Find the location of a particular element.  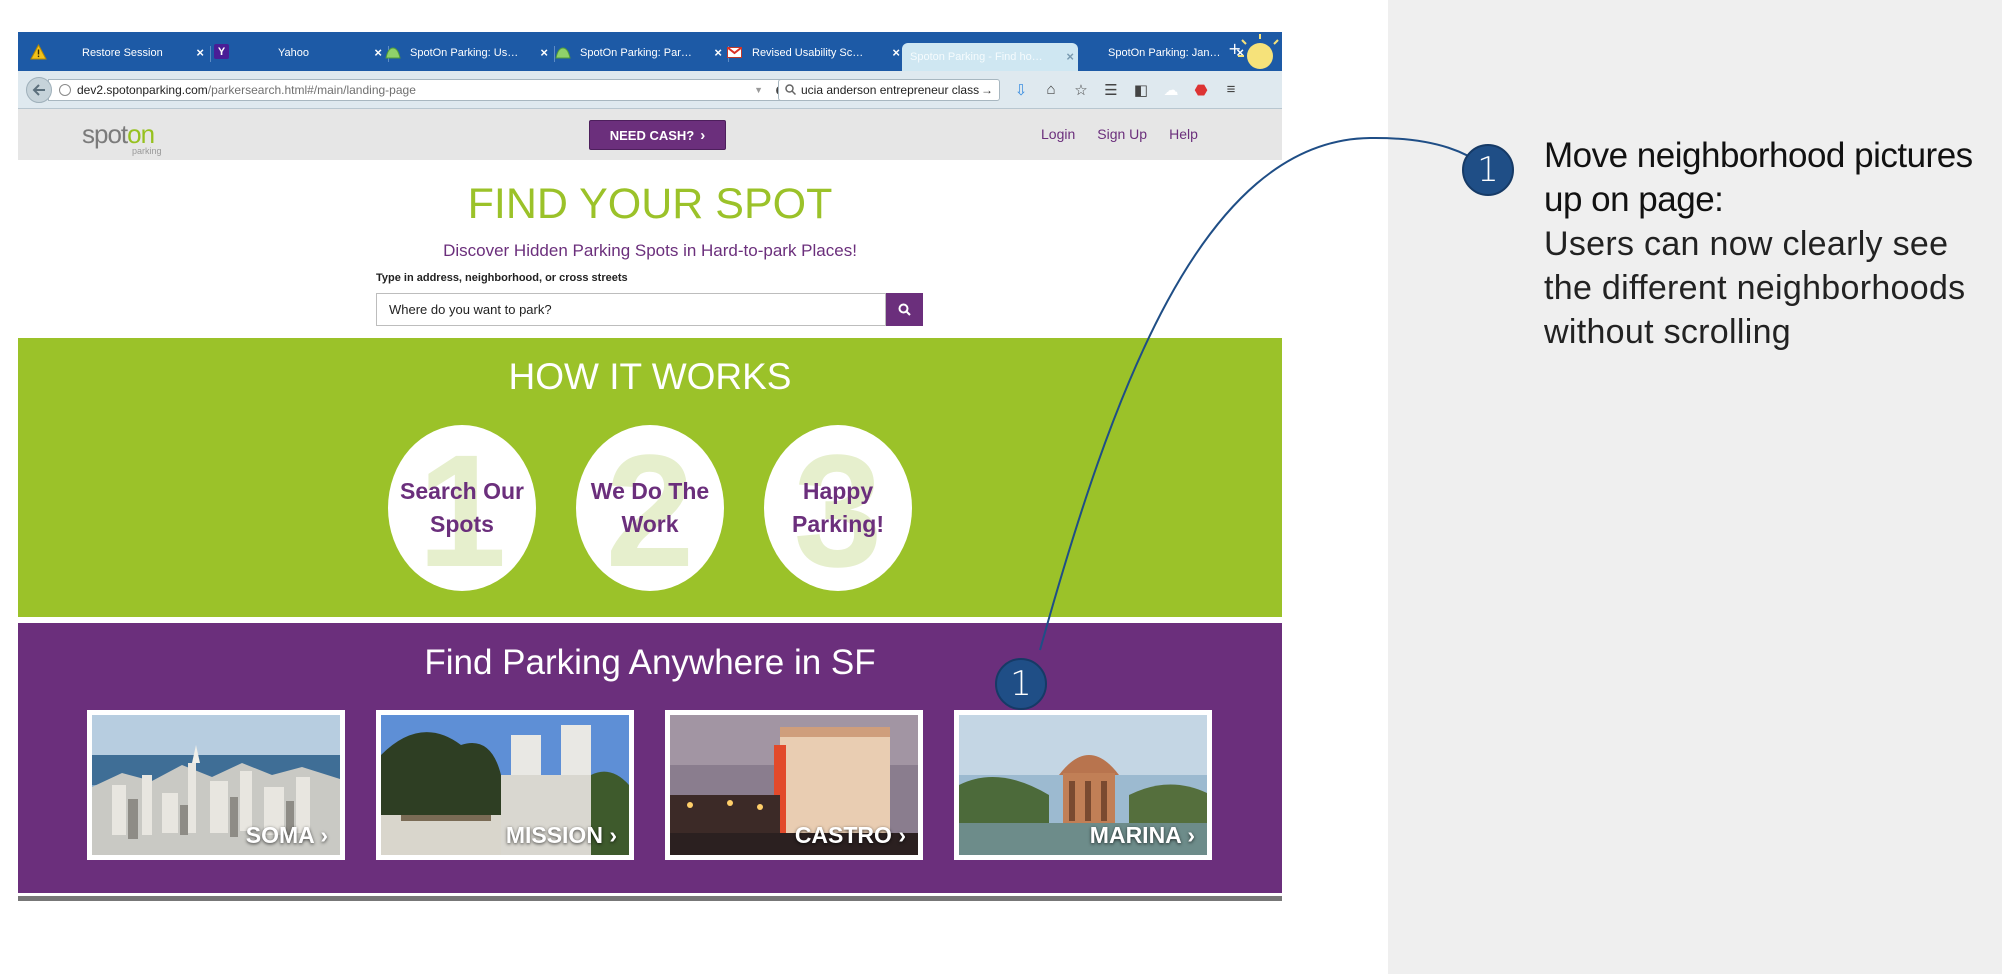

tab-spoton-par: SpotOn Parking: Par… × is located at coordinates (640, 53).